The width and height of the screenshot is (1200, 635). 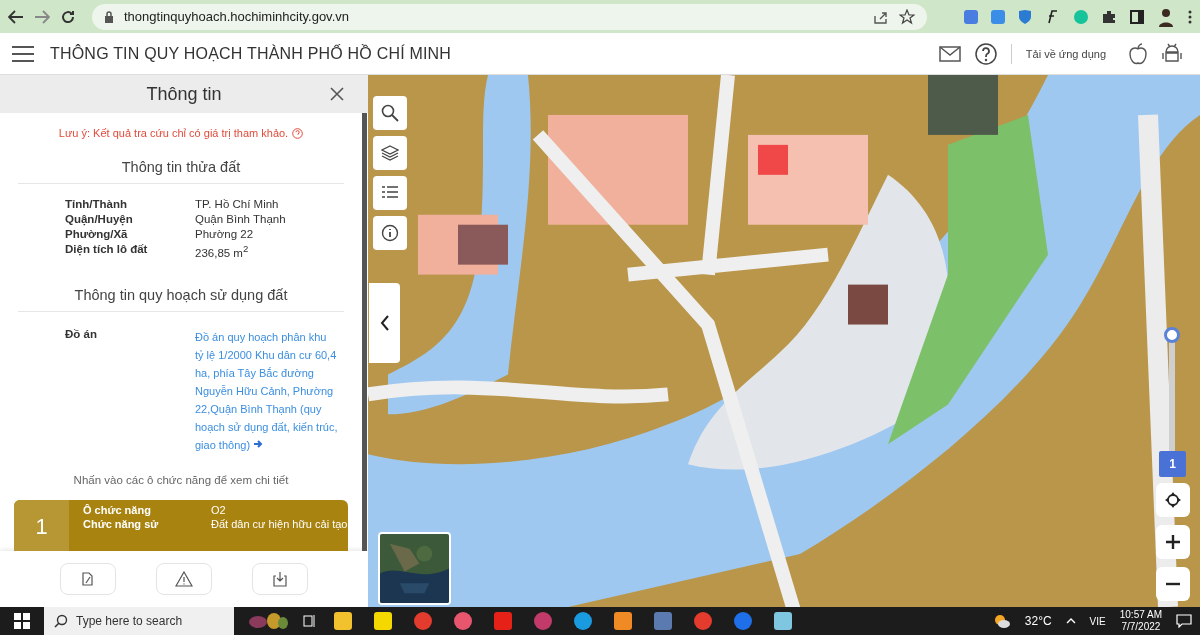 I want to click on zone-label: Ô chức năng, so click(x=117, y=509).